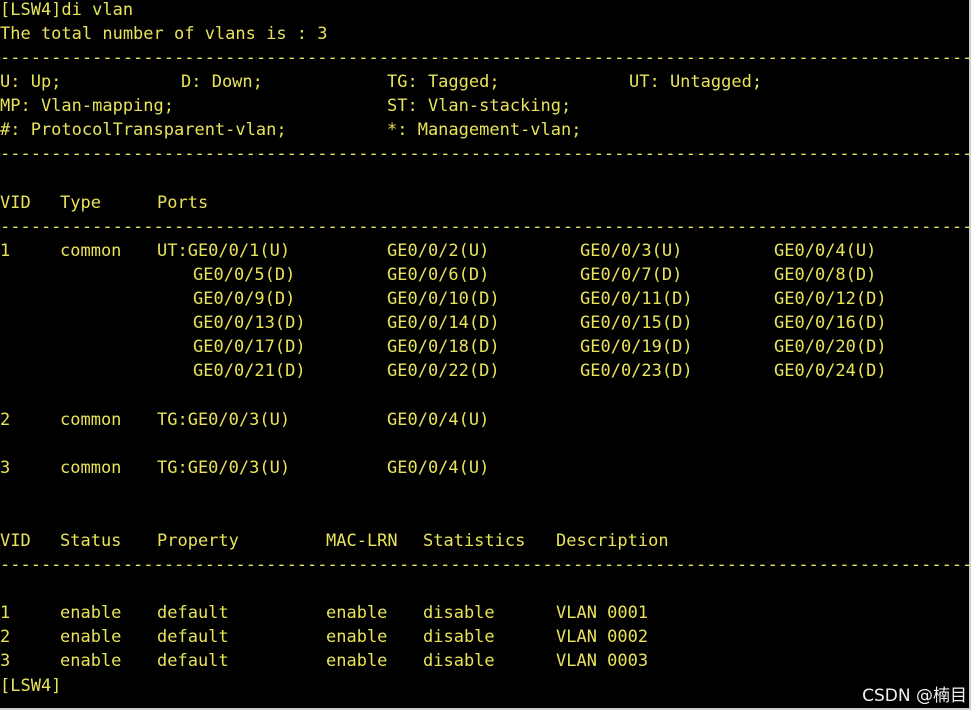  Describe the element at coordinates (31, 82) in the screenshot. I see `legend-up: U: Up;` at that location.